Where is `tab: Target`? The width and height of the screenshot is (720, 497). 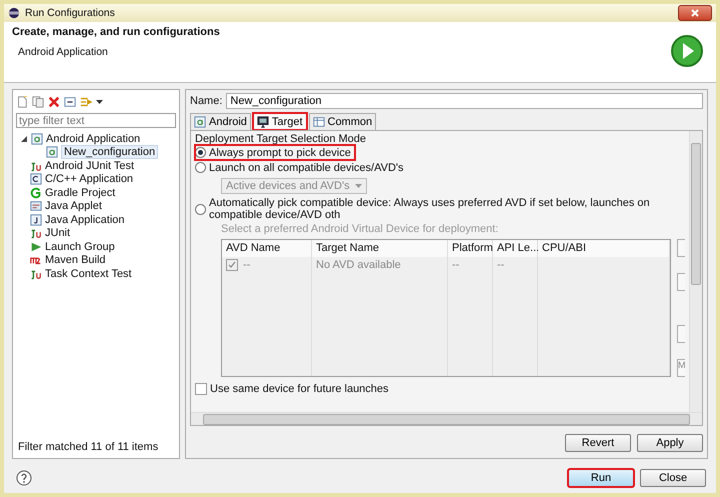
tab: Target is located at coordinates (279, 121).